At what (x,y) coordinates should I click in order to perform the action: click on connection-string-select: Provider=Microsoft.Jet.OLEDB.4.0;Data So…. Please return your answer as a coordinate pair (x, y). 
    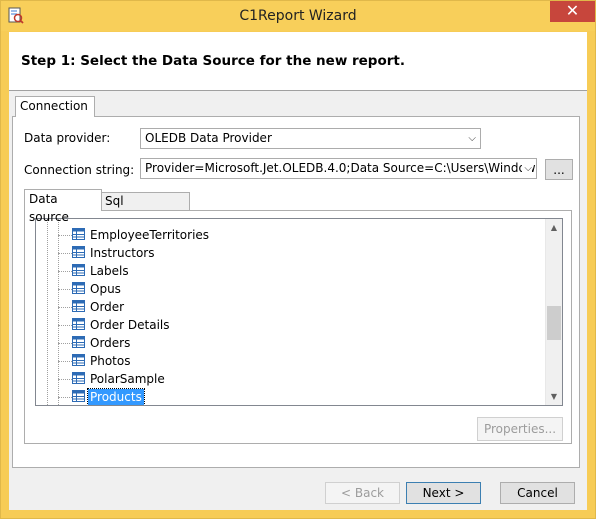
    Looking at the image, I should click on (338, 168).